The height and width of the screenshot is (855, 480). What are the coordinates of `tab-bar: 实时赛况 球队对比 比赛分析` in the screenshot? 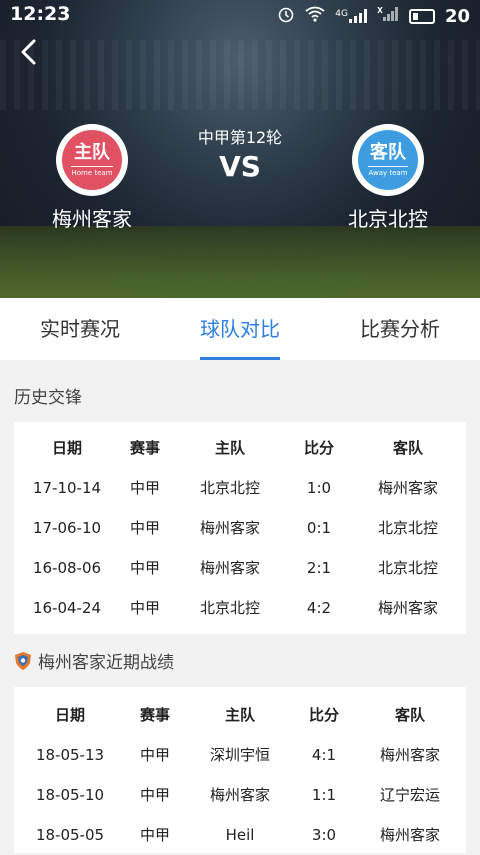 It's located at (240, 329).